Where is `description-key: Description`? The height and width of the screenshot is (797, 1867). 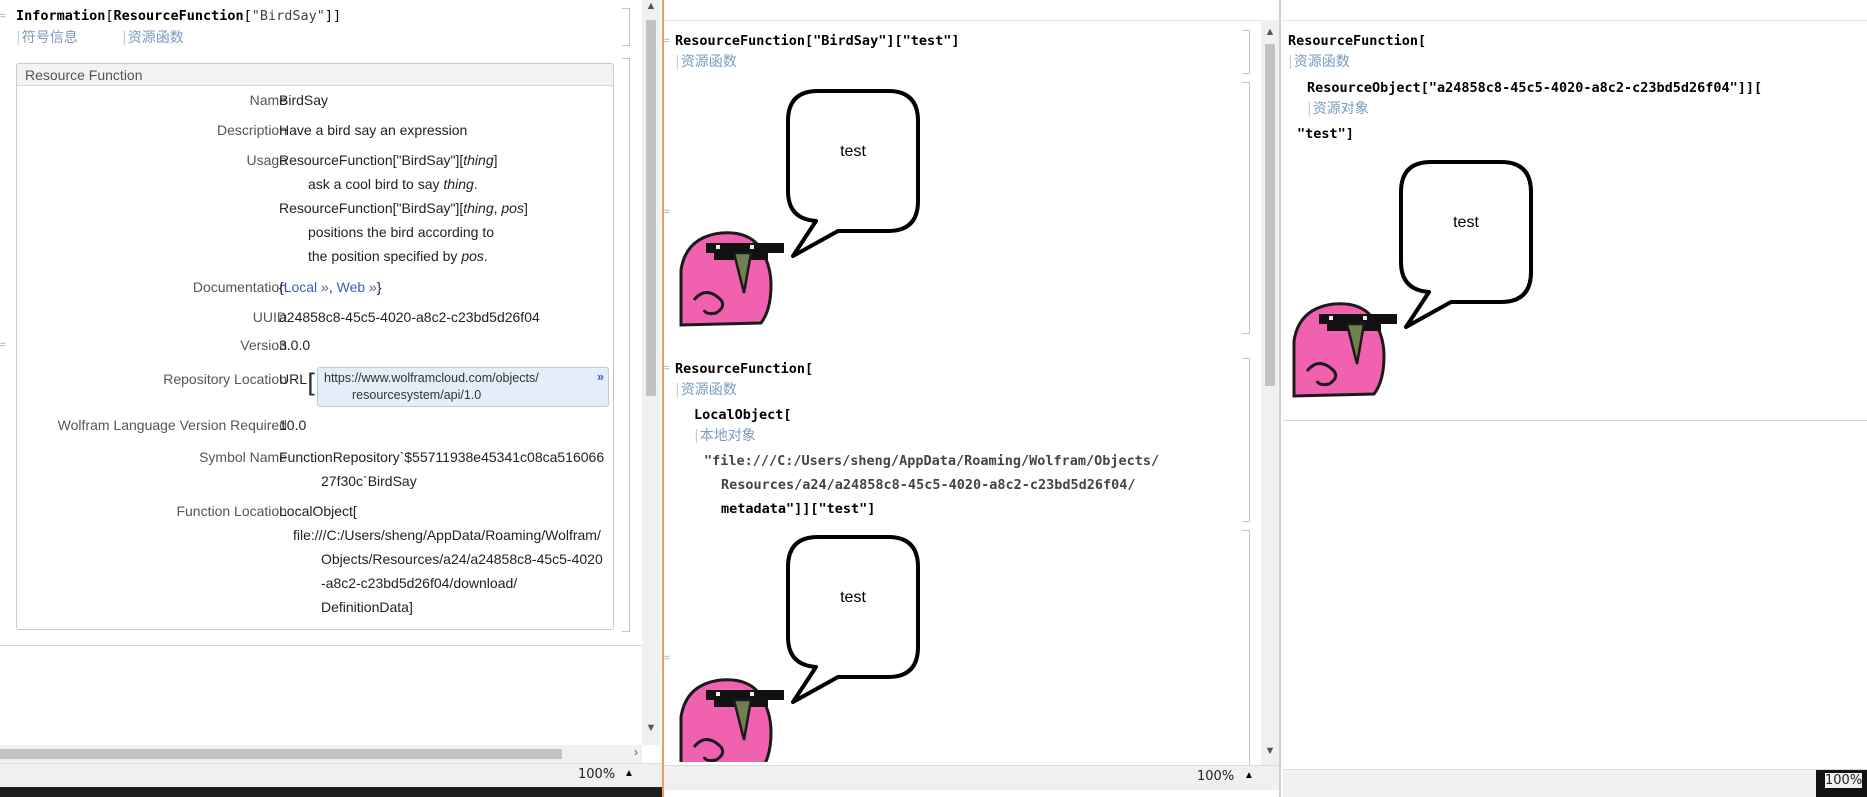
description-key: Description is located at coordinates (251, 130).